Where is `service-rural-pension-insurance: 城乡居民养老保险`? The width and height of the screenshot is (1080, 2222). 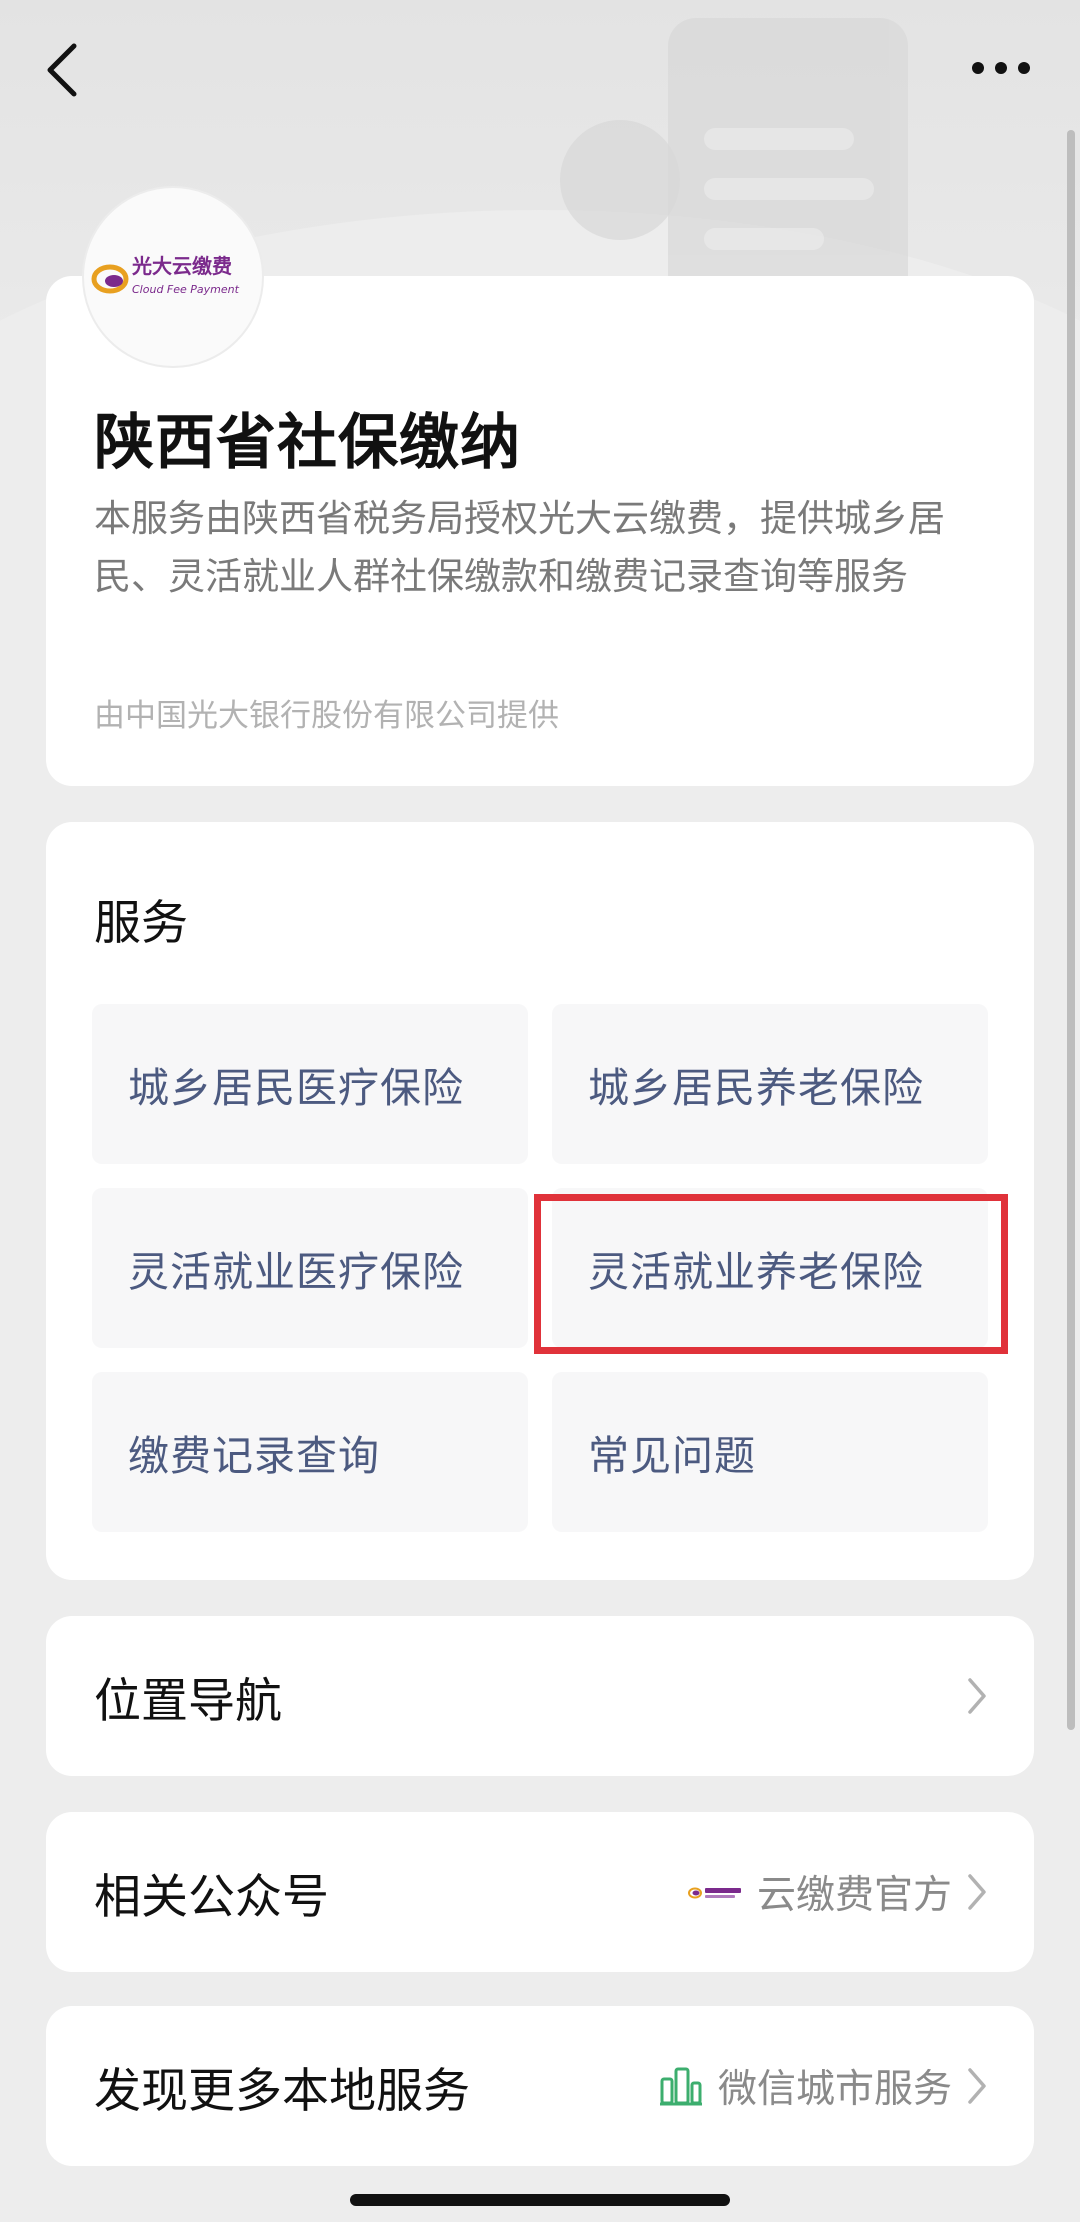
service-rural-pension-insurance: 城乡居民养老保险 is located at coordinates (770, 1084).